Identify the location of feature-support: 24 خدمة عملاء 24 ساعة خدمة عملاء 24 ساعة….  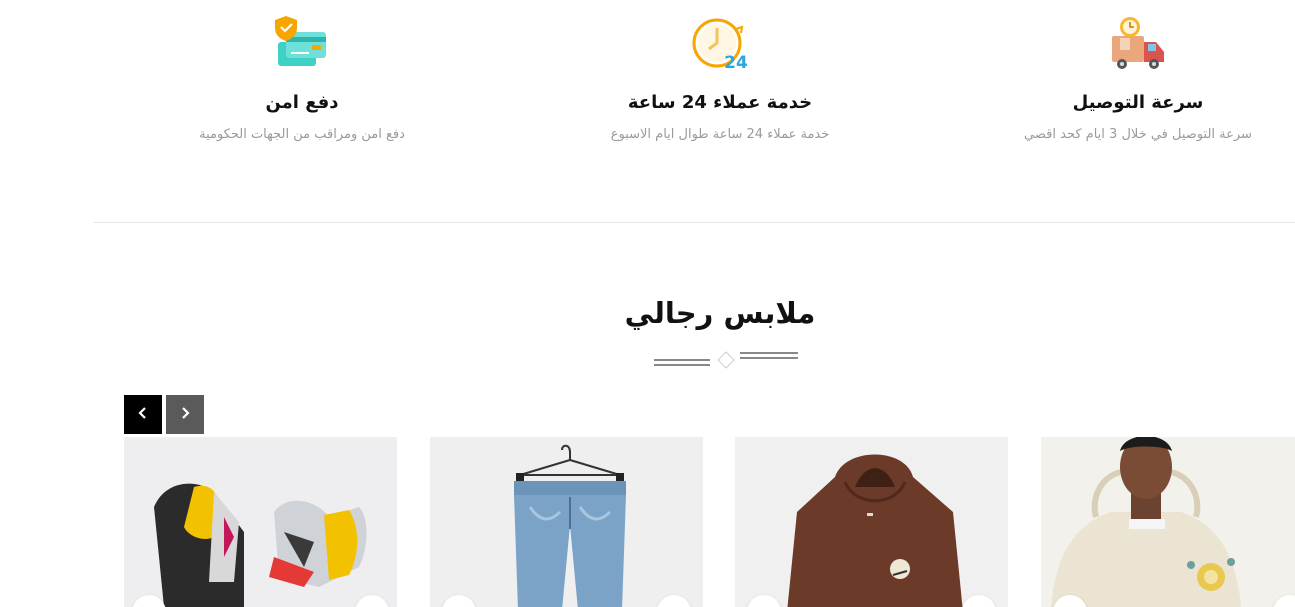
(720, 71).